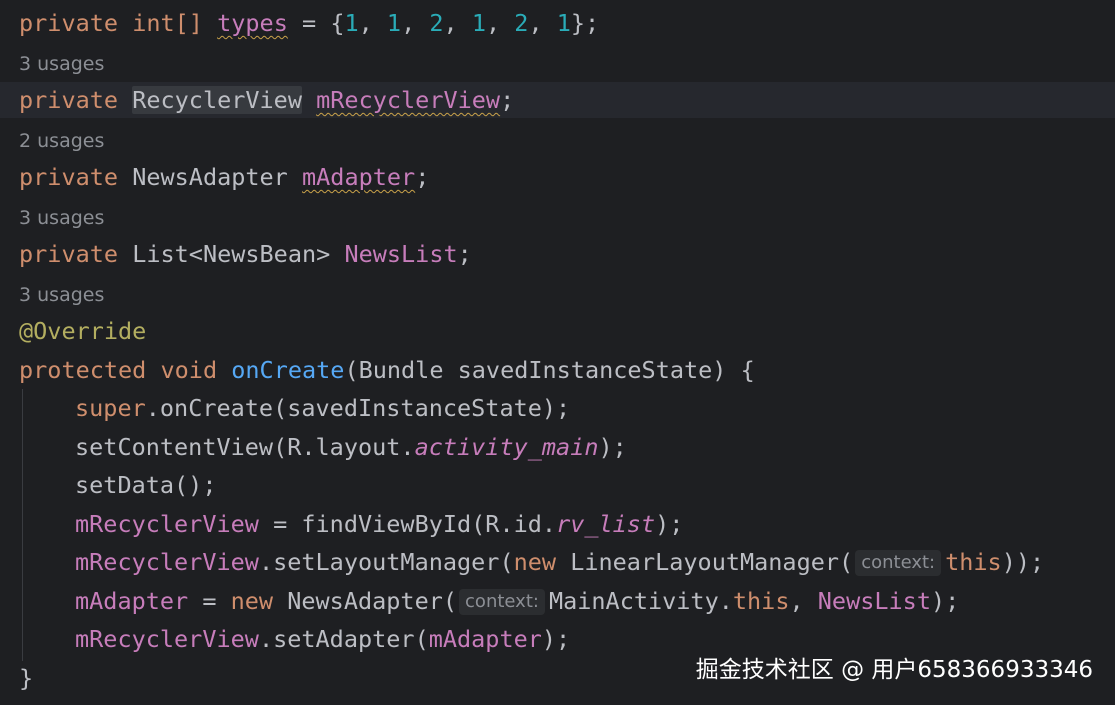 The height and width of the screenshot is (705, 1115). I want to click on code-line-setcontentview: setContentView(R.layout.activity_main);, so click(557, 447).